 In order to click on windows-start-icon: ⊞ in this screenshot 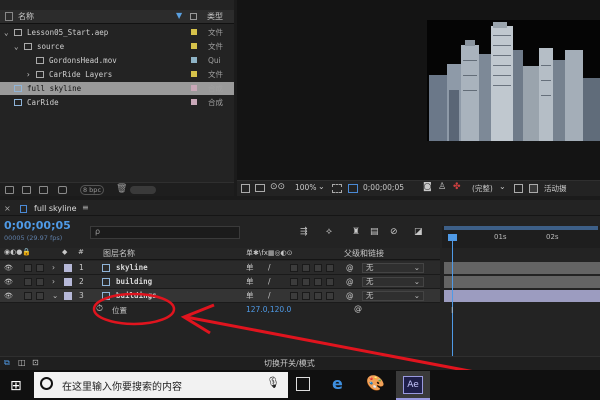, I will do `click(16, 386)`.